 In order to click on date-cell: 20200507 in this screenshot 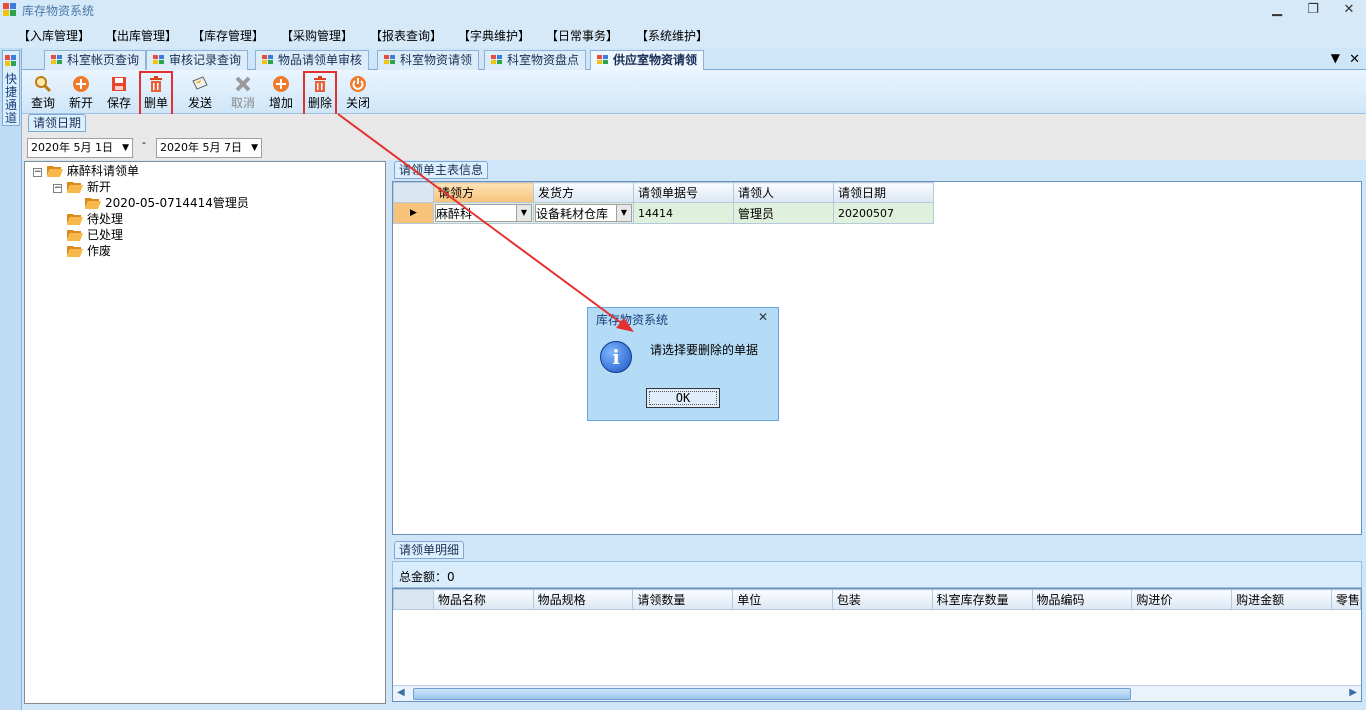, I will do `click(883, 213)`.